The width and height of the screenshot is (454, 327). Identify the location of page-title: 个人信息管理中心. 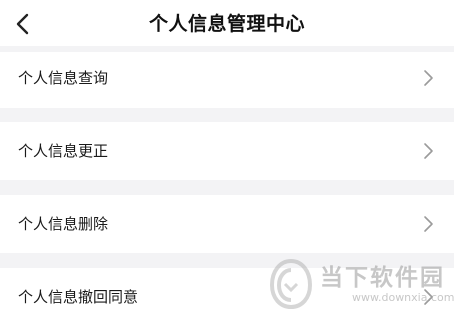
(226, 24).